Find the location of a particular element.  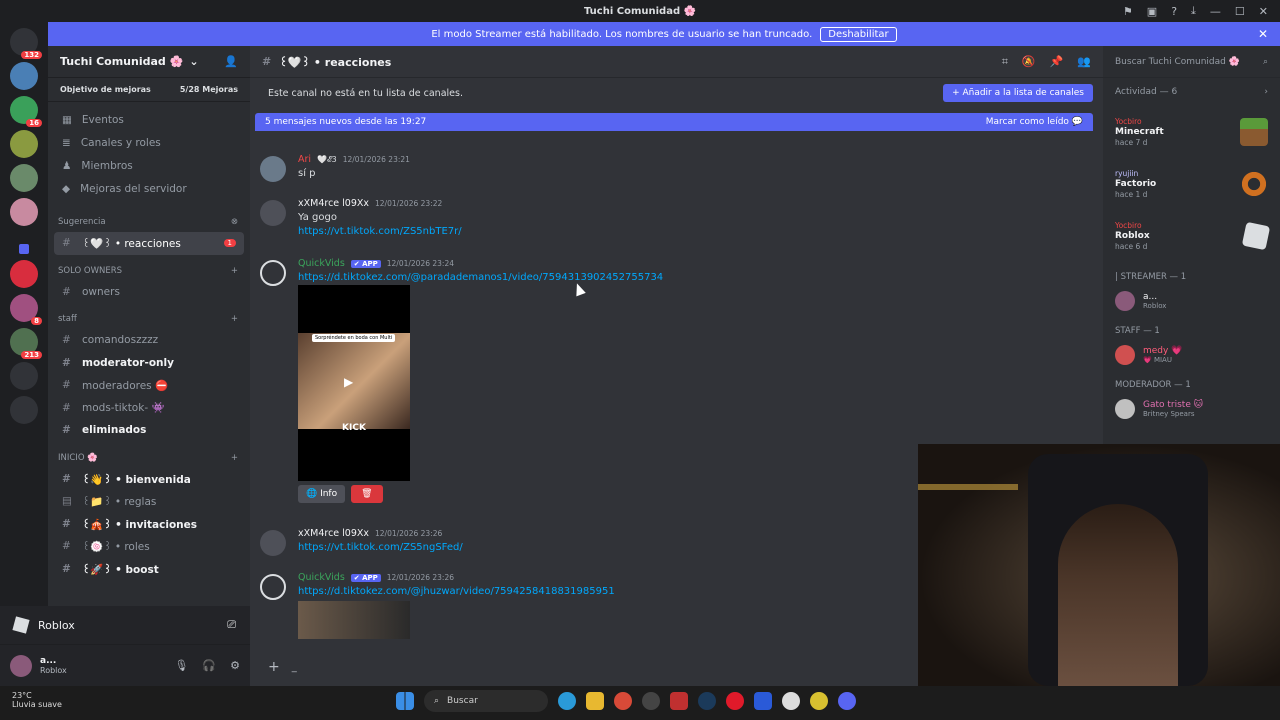

server-icon: 16 is located at coordinates (26, 111).